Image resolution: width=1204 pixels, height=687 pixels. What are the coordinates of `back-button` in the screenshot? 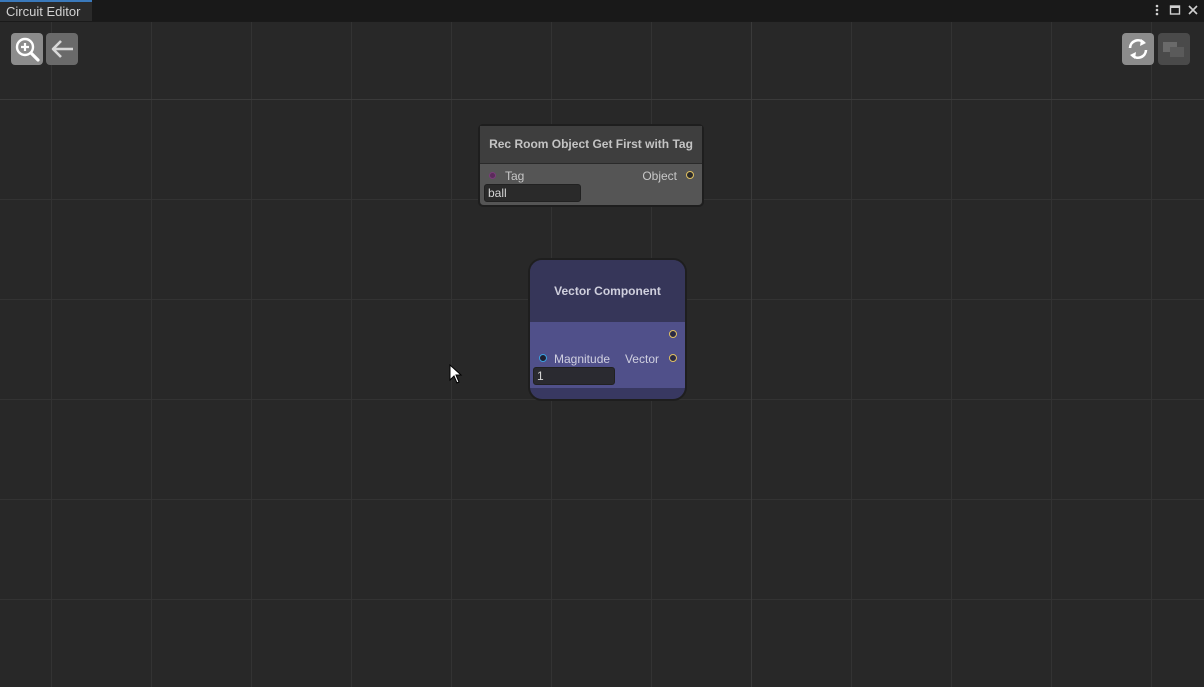 It's located at (62, 49).